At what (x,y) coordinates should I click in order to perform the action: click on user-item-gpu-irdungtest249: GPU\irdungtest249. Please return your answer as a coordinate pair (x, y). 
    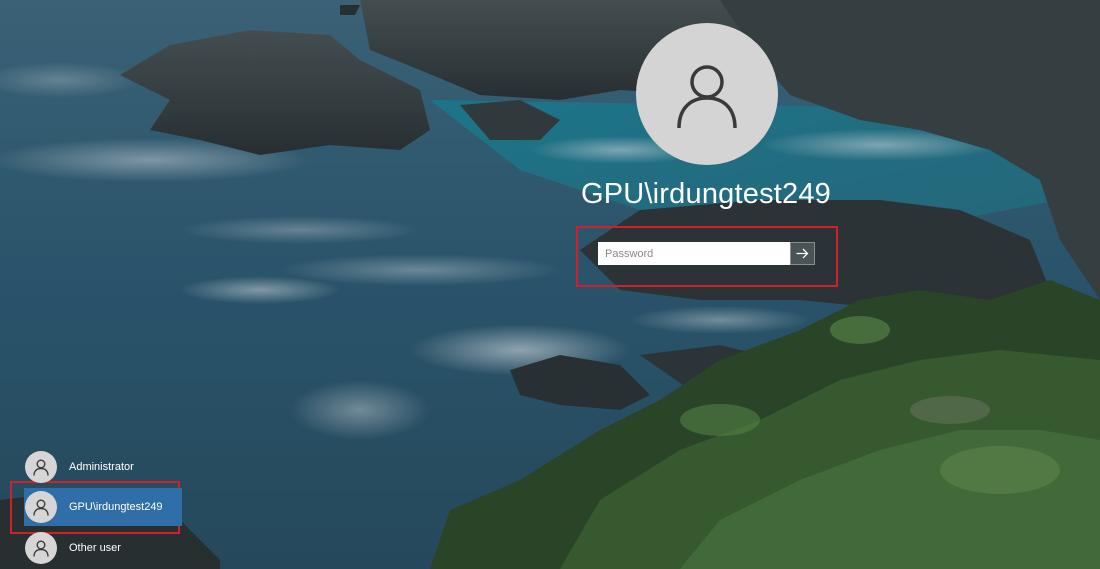
    Looking at the image, I should click on (103, 507).